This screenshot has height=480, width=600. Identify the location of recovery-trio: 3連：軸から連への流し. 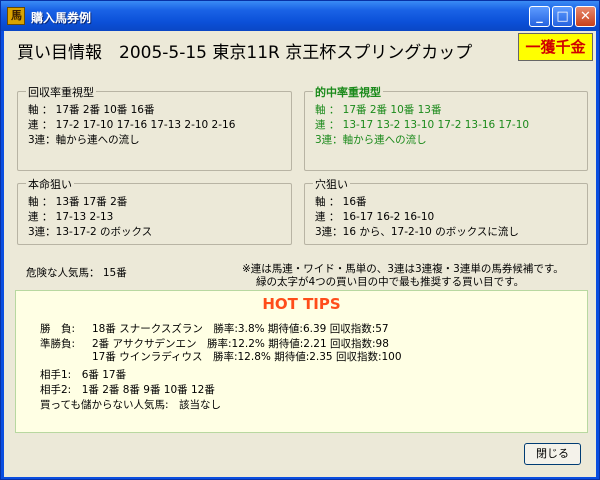
(84, 140).